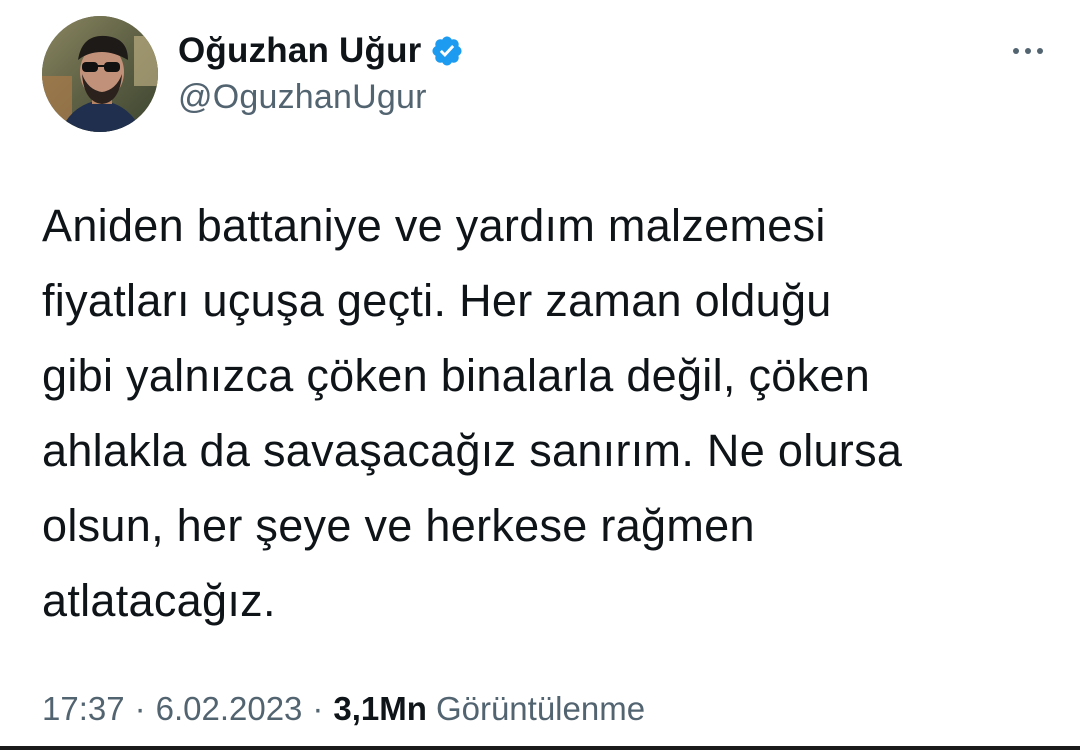  What do you see at coordinates (1016, 51) in the screenshot?
I see `more-horizontal-icon` at bounding box center [1016, 51].